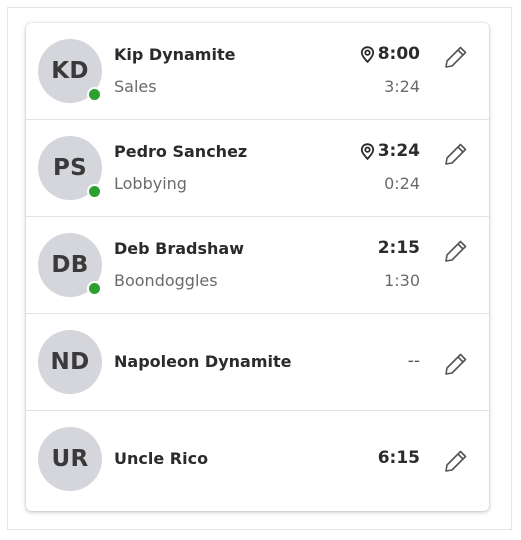  I want to click on activity-time: 1:30, so click(402, 280).